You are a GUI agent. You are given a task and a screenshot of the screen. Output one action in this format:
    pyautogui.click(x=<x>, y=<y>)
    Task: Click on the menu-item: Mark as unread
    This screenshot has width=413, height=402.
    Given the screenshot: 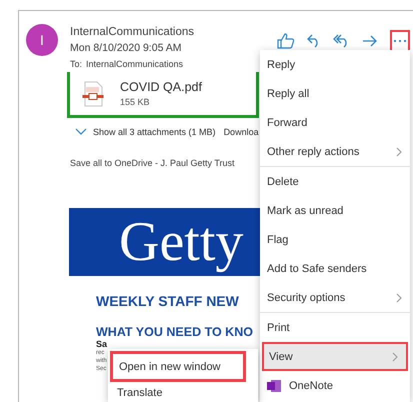 What is the action you would take?
    pyautogui.click(x=335, y=210)
    